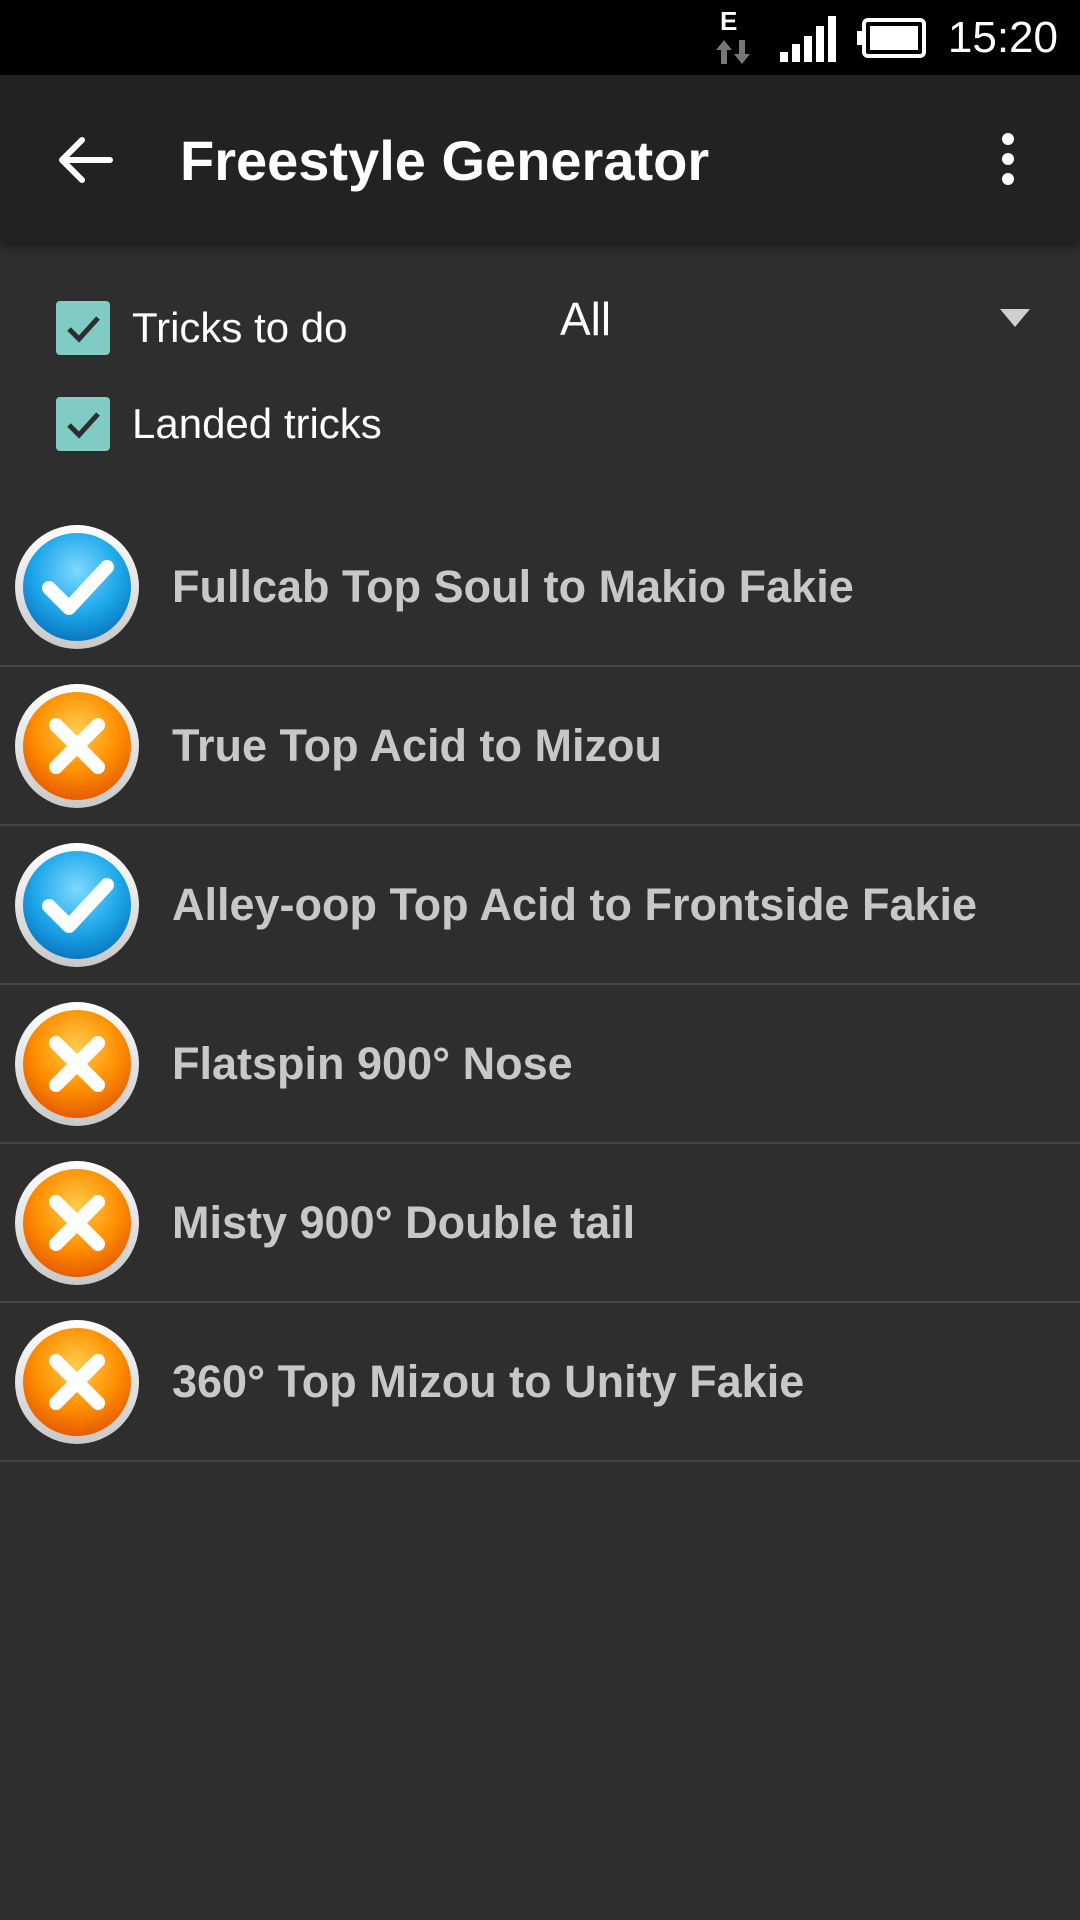 This screenshot has width=1080, height=1920. What do you see at coordinates (575, 904) in the screenshot?
I see `trick-label: Alley-oop Top Acid to Frontside Fakie` at bounding box center [575, 904].